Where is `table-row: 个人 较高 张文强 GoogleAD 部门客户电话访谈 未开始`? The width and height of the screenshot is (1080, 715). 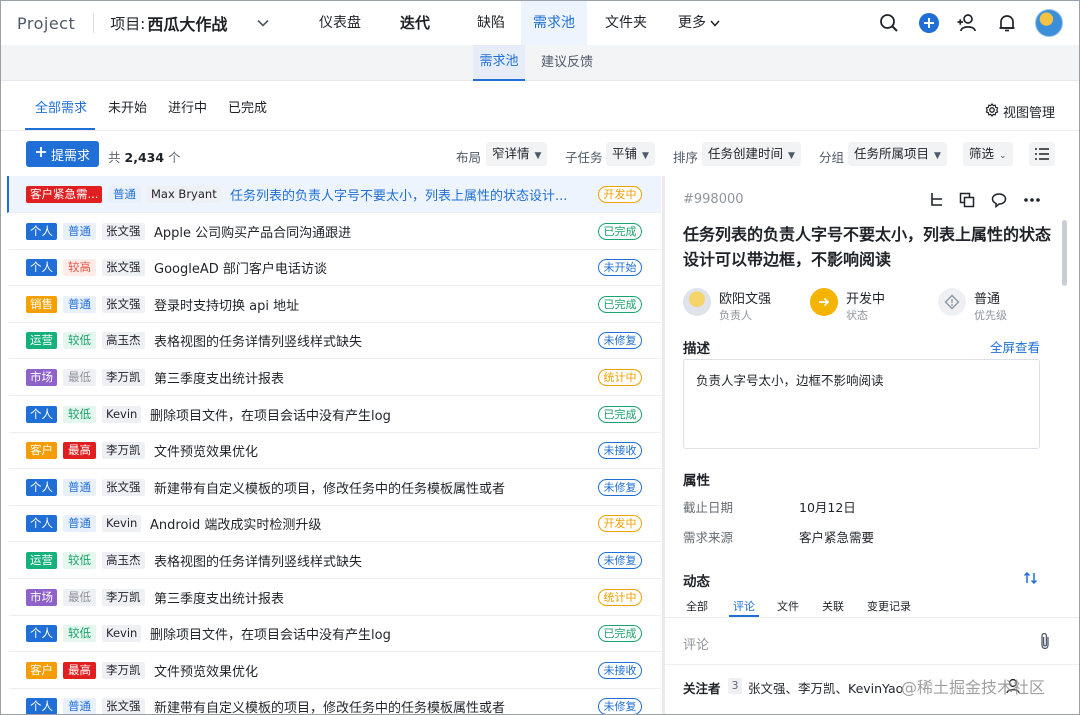
table-row: 个人 较高 张文强 GoogleAD 部门客户电话访谈 未开始 is located at coordinates (335, 268).